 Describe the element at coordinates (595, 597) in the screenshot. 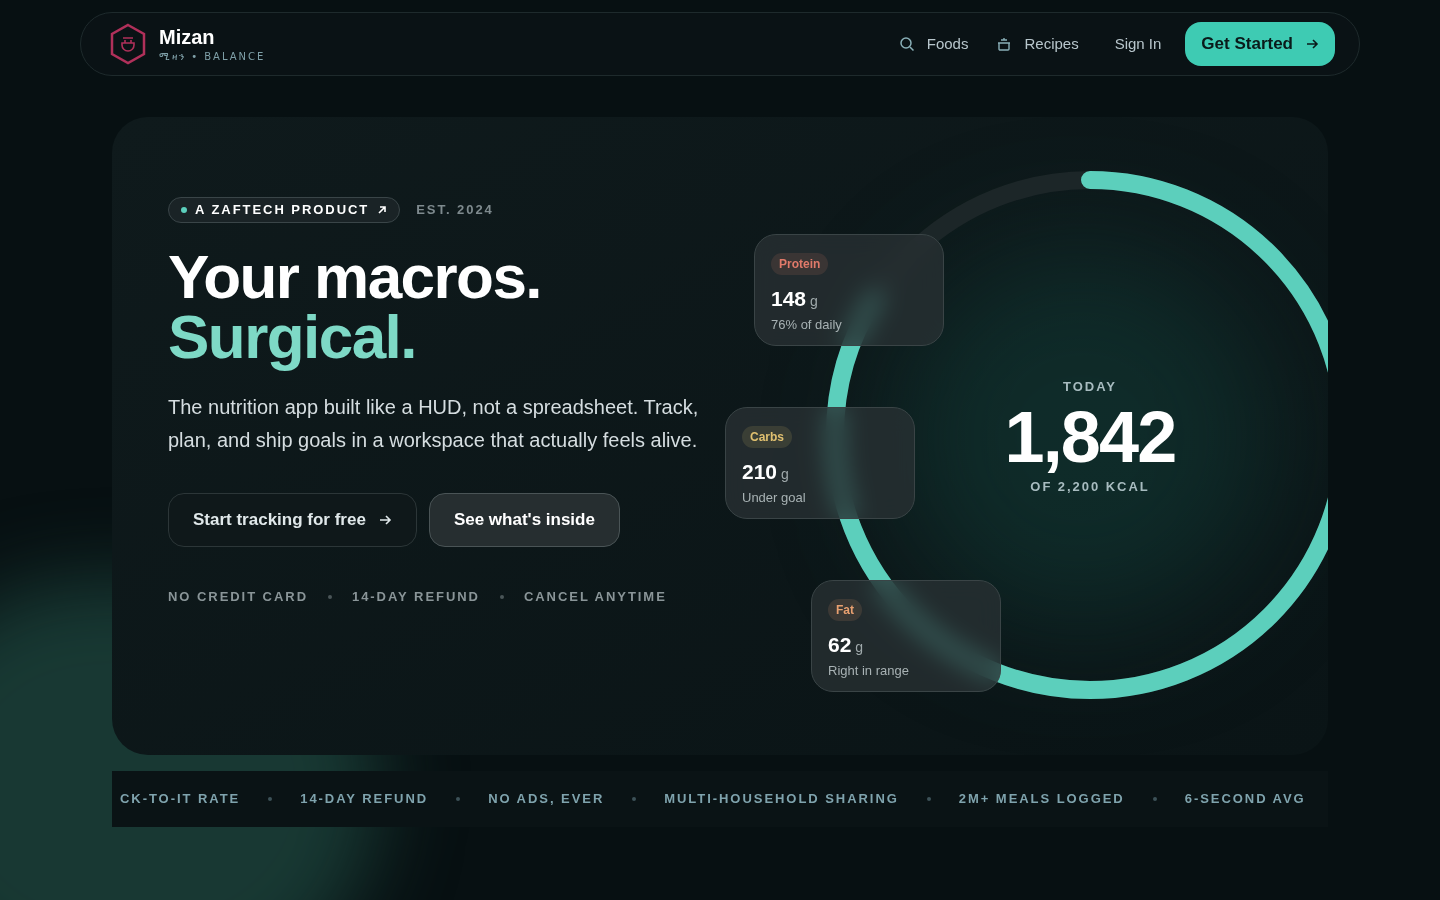

I see `perk-label: CANCEL ANYTIME` at that location.